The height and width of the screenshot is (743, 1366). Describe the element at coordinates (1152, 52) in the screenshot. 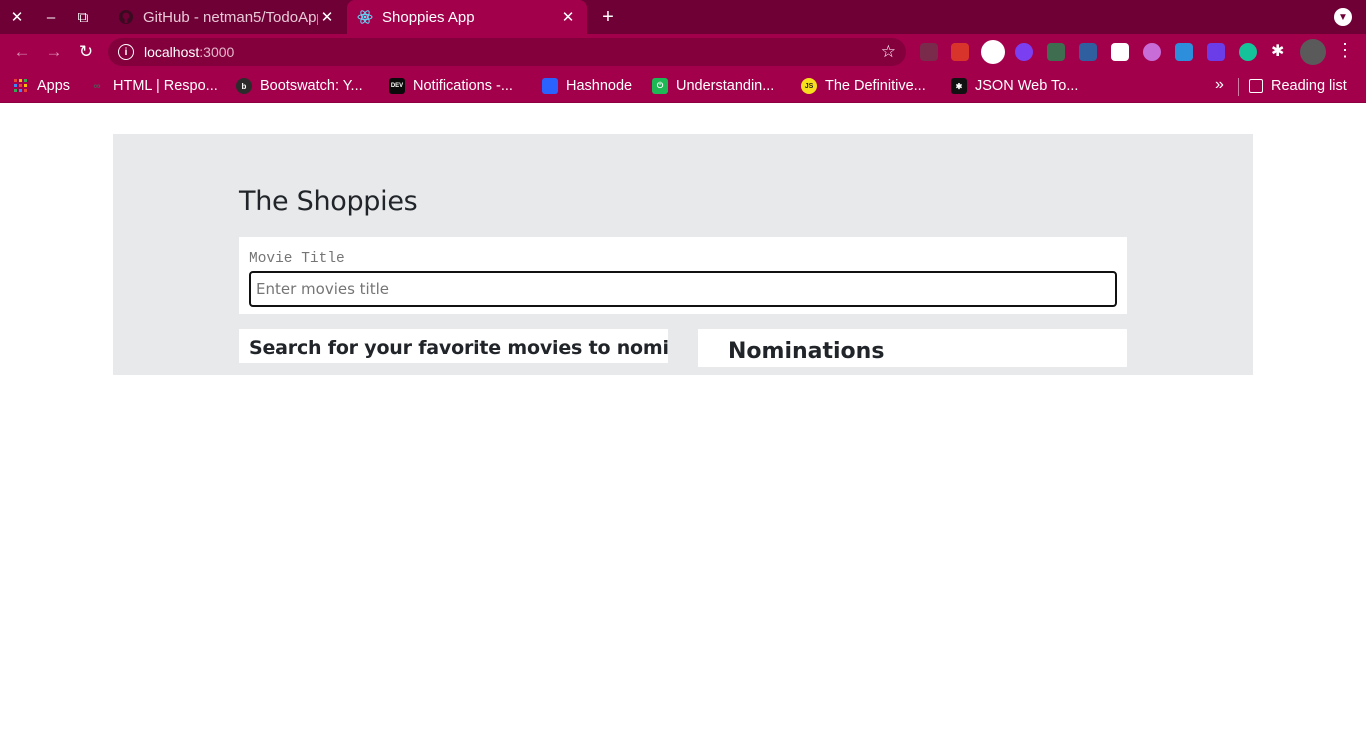

I see `purple-extension-icon` at that location.